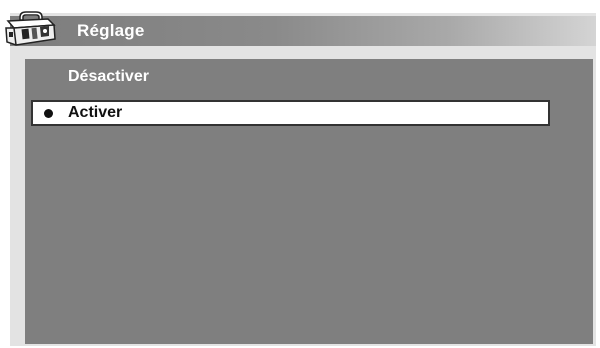 The width and height of the screenshot is (600, 348). Describe the element at coordinates (30, 29) in the screenshot. I see `toolbox-icon` at that location.